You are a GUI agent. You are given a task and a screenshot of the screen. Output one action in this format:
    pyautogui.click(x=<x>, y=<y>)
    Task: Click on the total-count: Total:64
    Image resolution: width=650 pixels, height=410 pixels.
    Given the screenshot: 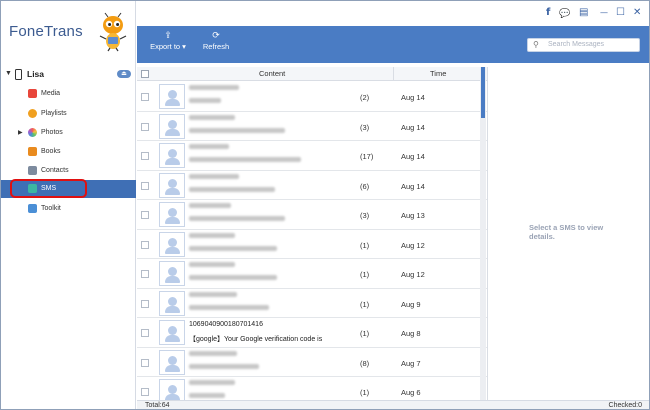 What is the action you would take?
    pyautogui.click(x=157, y=405)
    